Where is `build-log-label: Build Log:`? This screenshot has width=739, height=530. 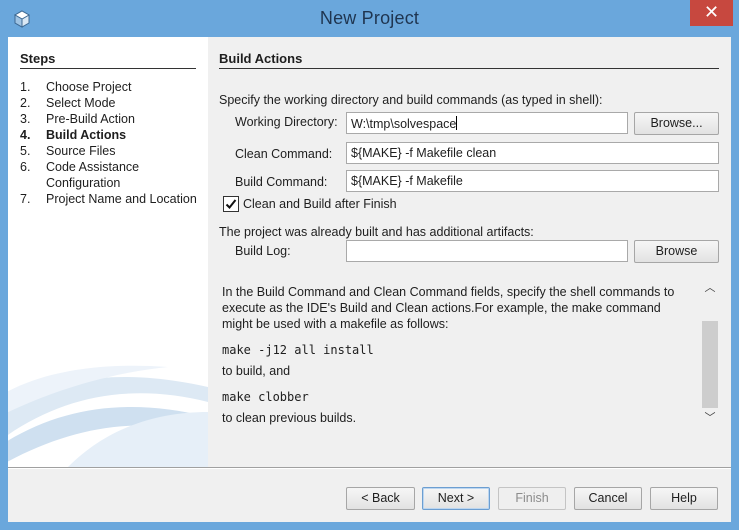
build-log-label: Build Log: is located at coordinates (263, 251).